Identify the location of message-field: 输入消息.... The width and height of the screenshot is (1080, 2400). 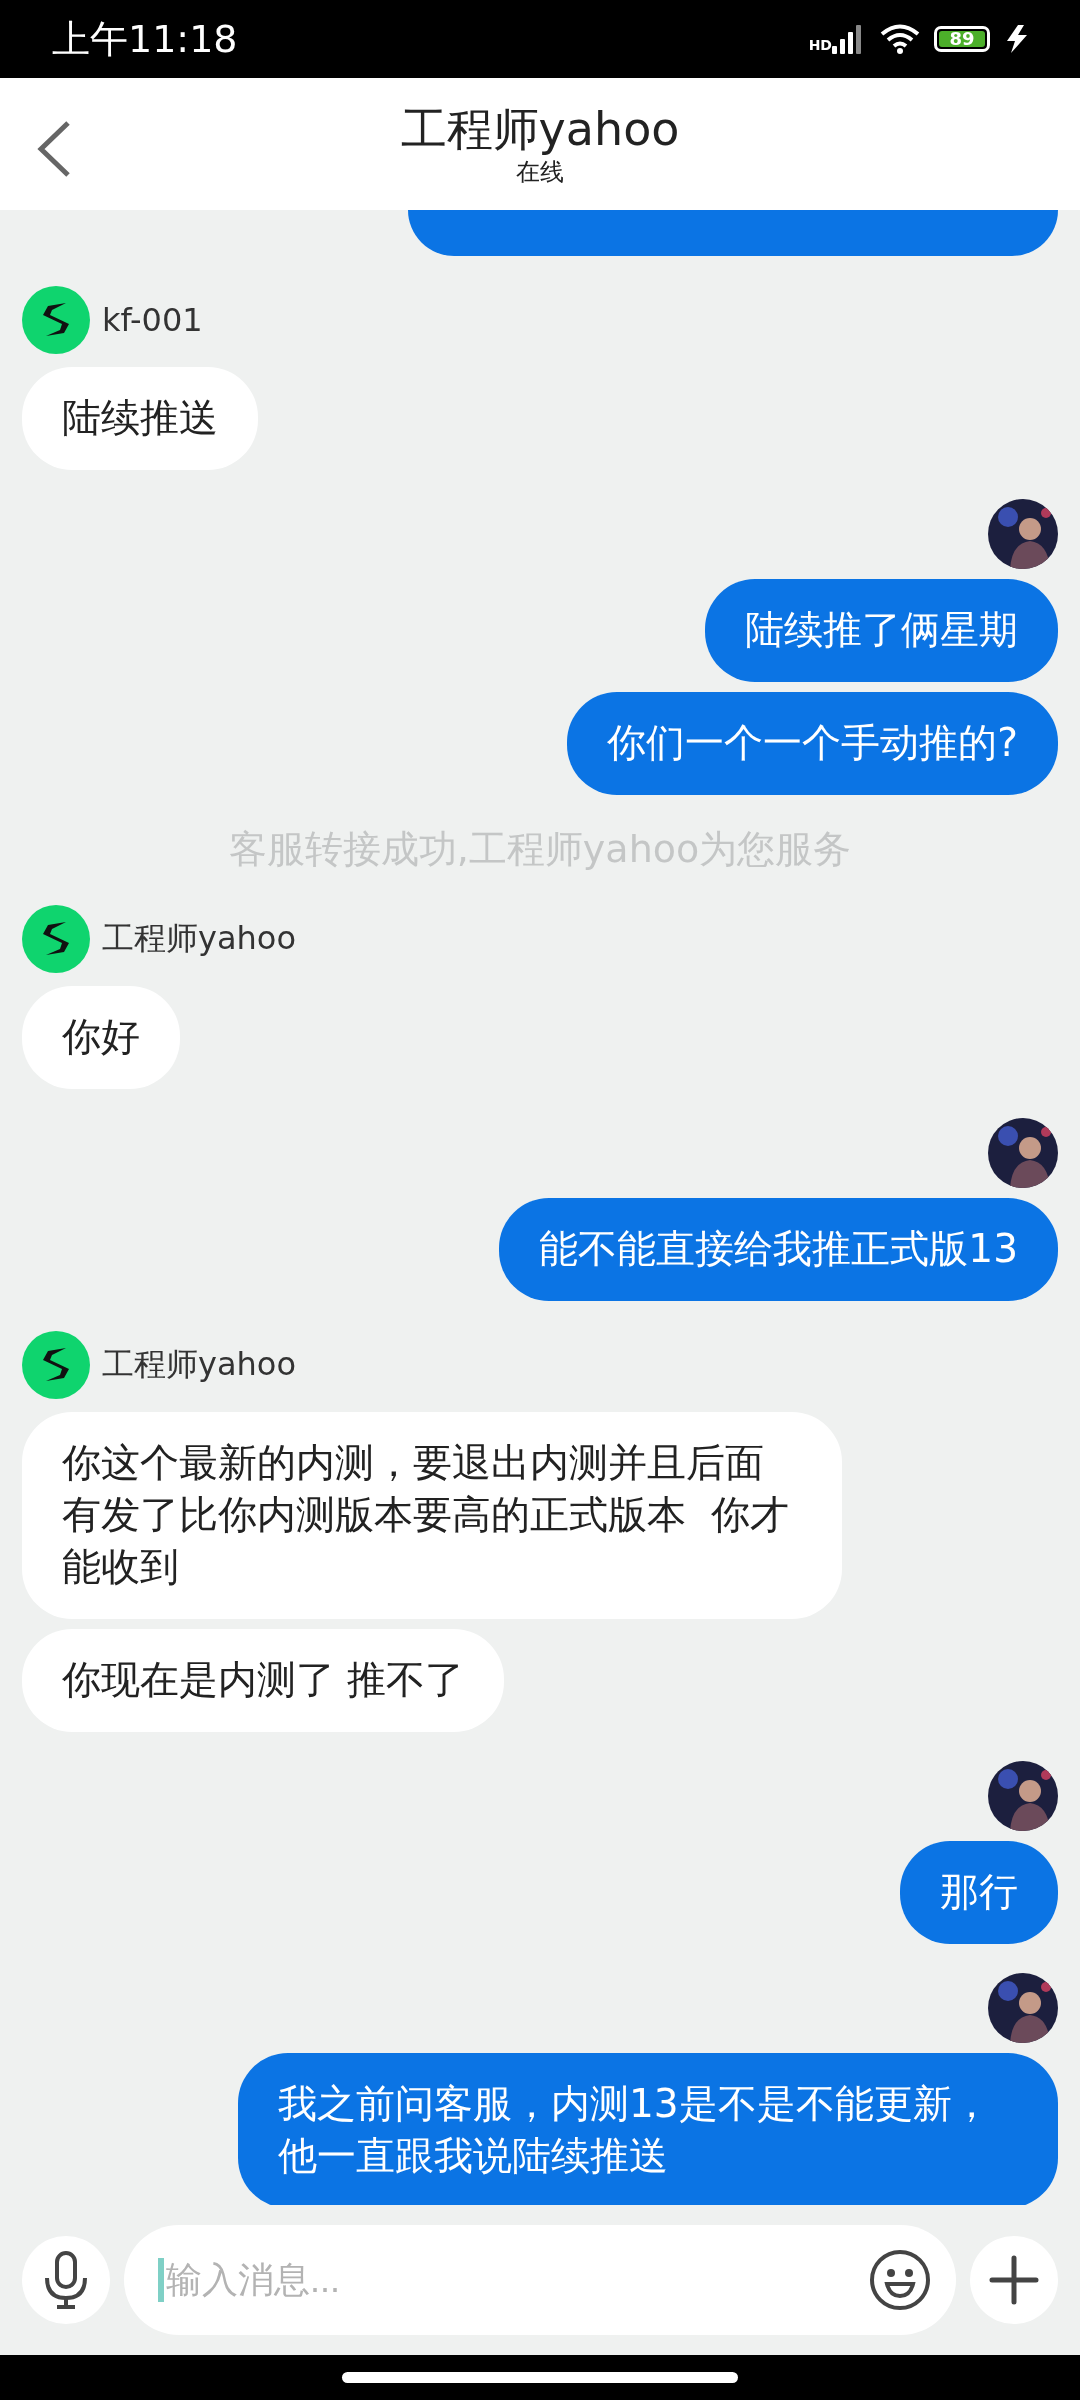
(540, 2280).